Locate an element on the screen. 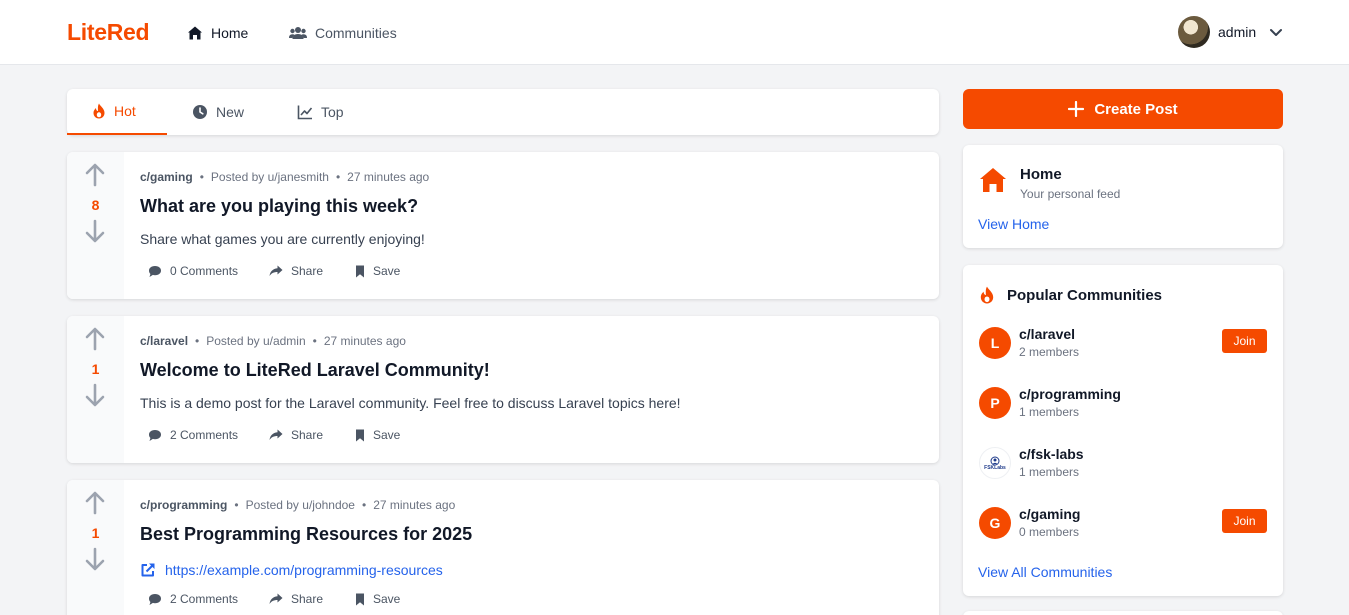 The height and width of the screenshot is (615, 1349). community-avatar: L is located at coordinates (995, 343).